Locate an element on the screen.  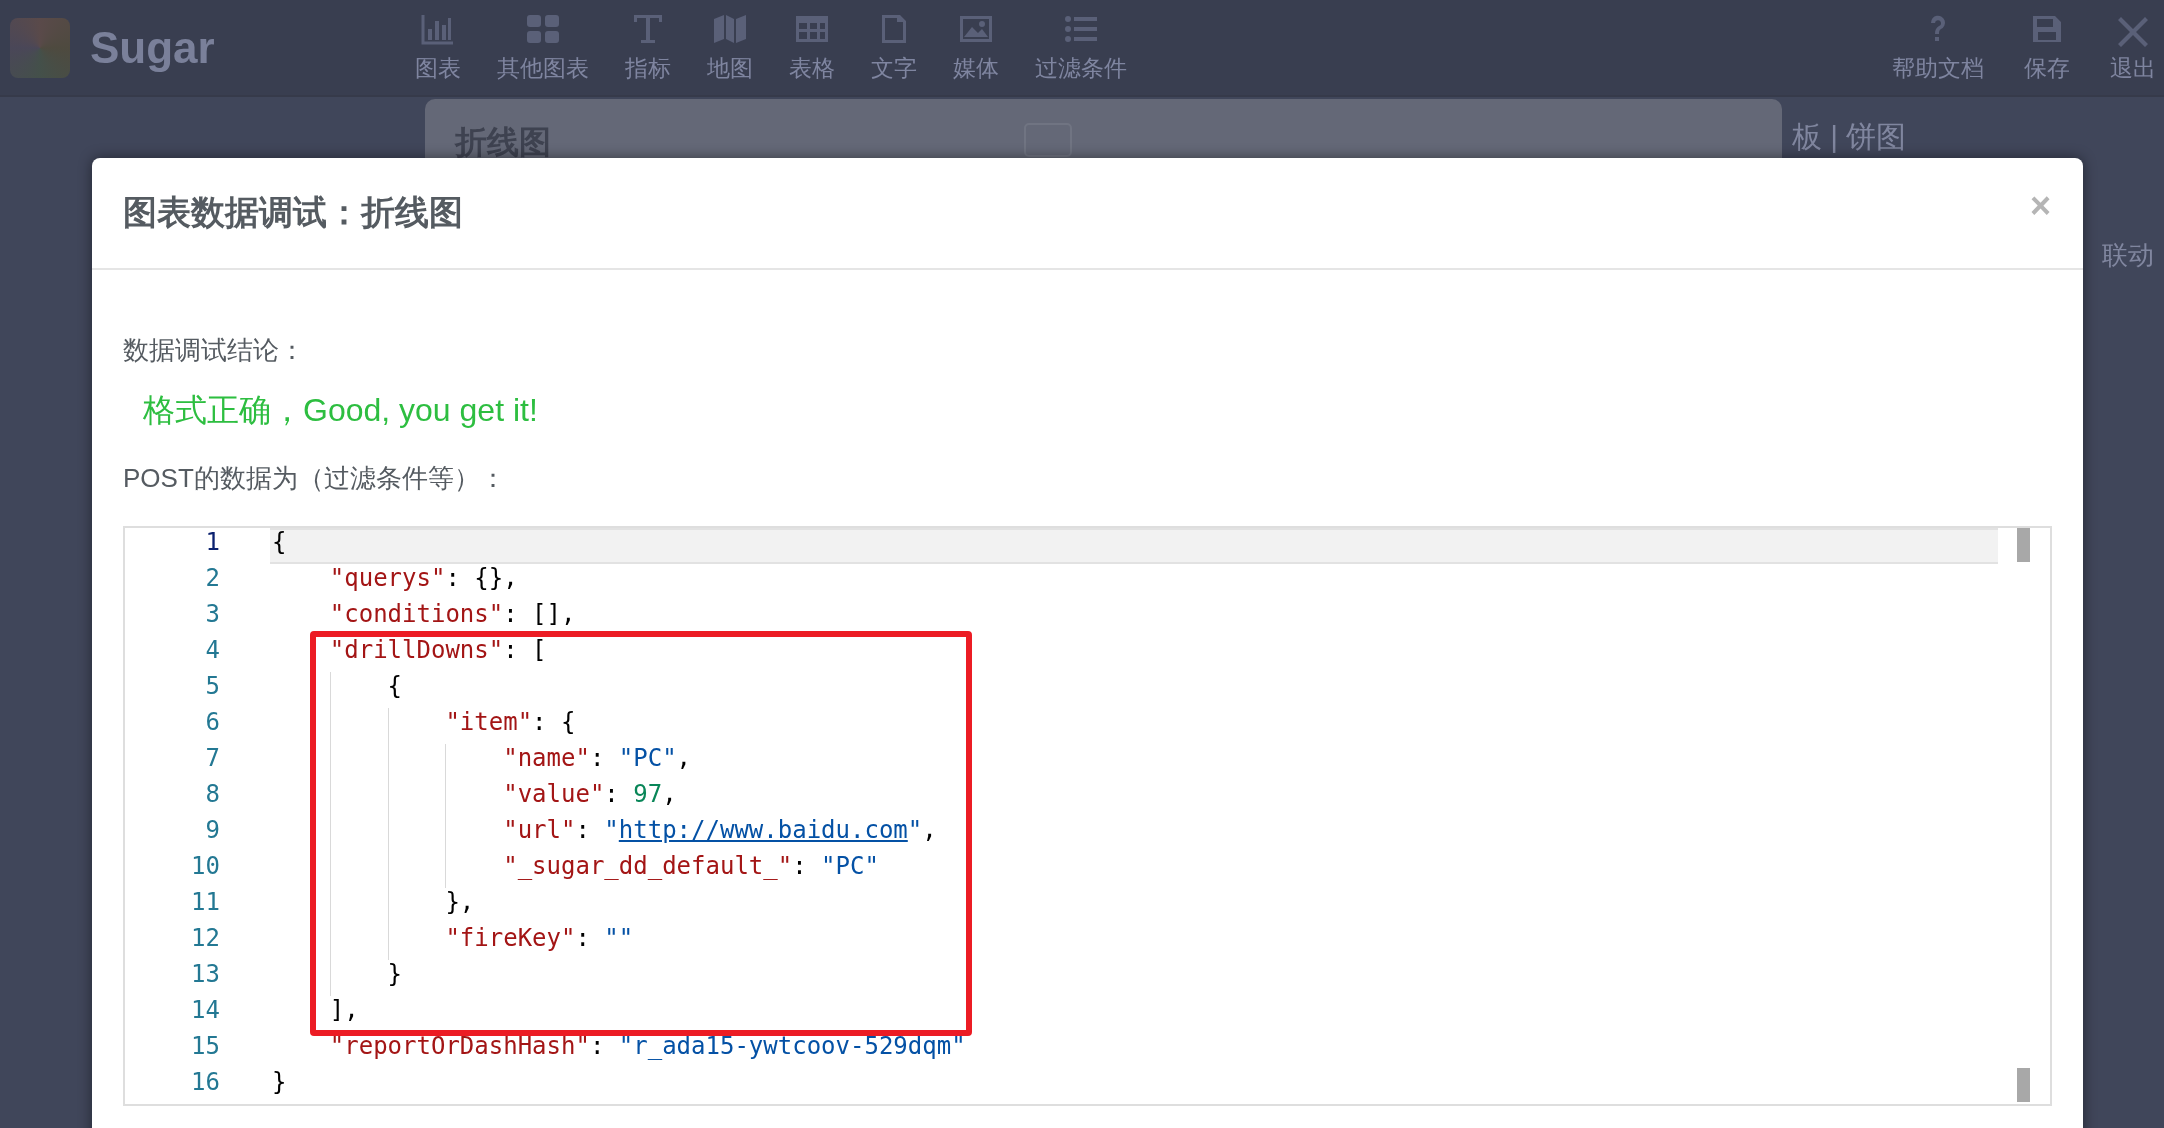
field-label: POST的数据为（过滤条件等）： is located at coordinates (315, 478).